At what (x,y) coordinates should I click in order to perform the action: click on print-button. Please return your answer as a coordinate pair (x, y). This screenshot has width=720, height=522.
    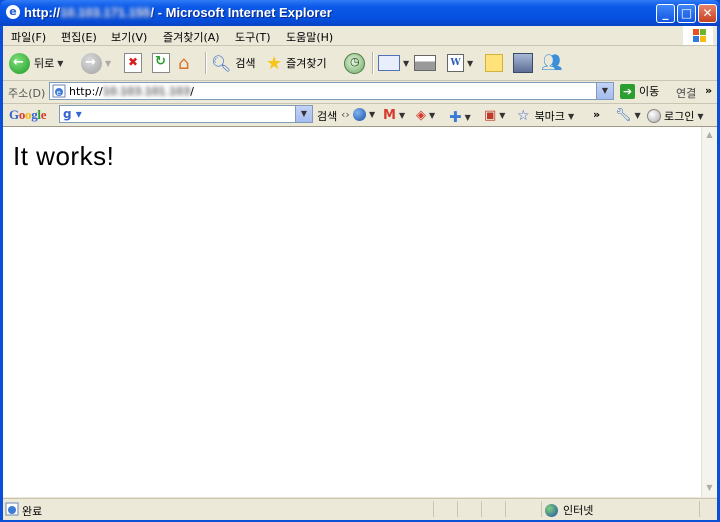
    Looking at the image, I should click on (425, 63).